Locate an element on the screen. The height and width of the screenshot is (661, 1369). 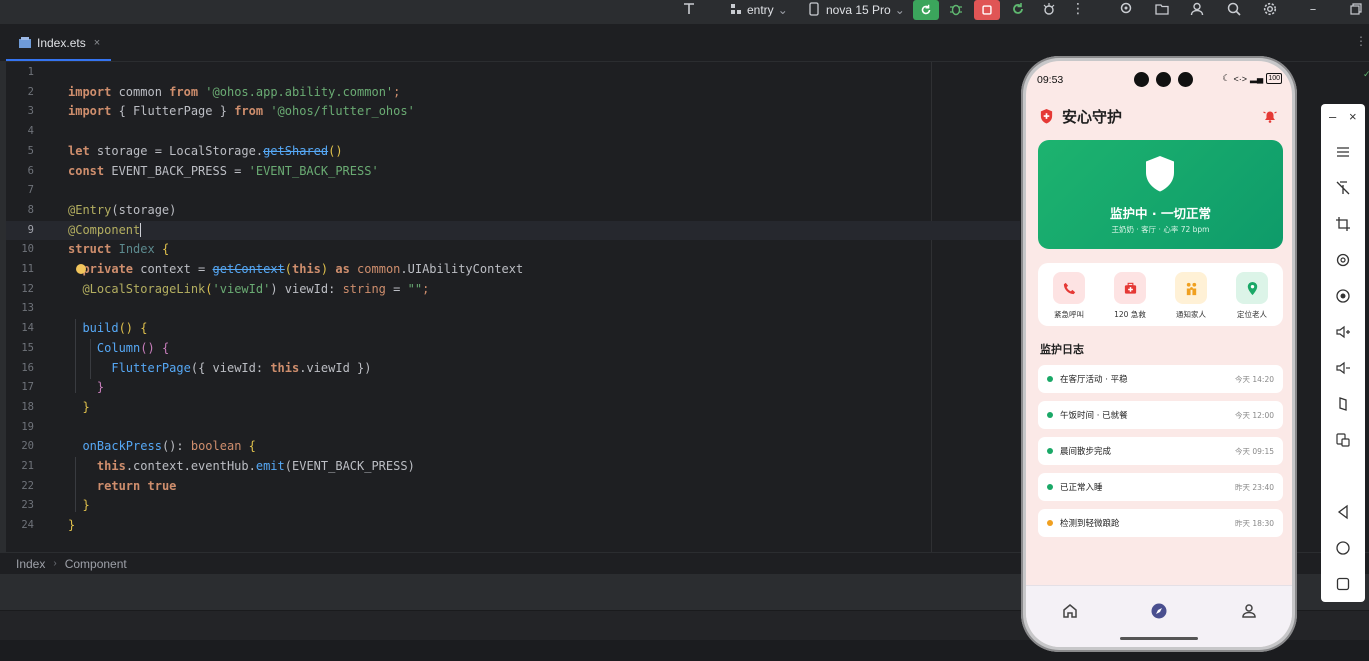
search-icon is located at coordinates (1234, 9).